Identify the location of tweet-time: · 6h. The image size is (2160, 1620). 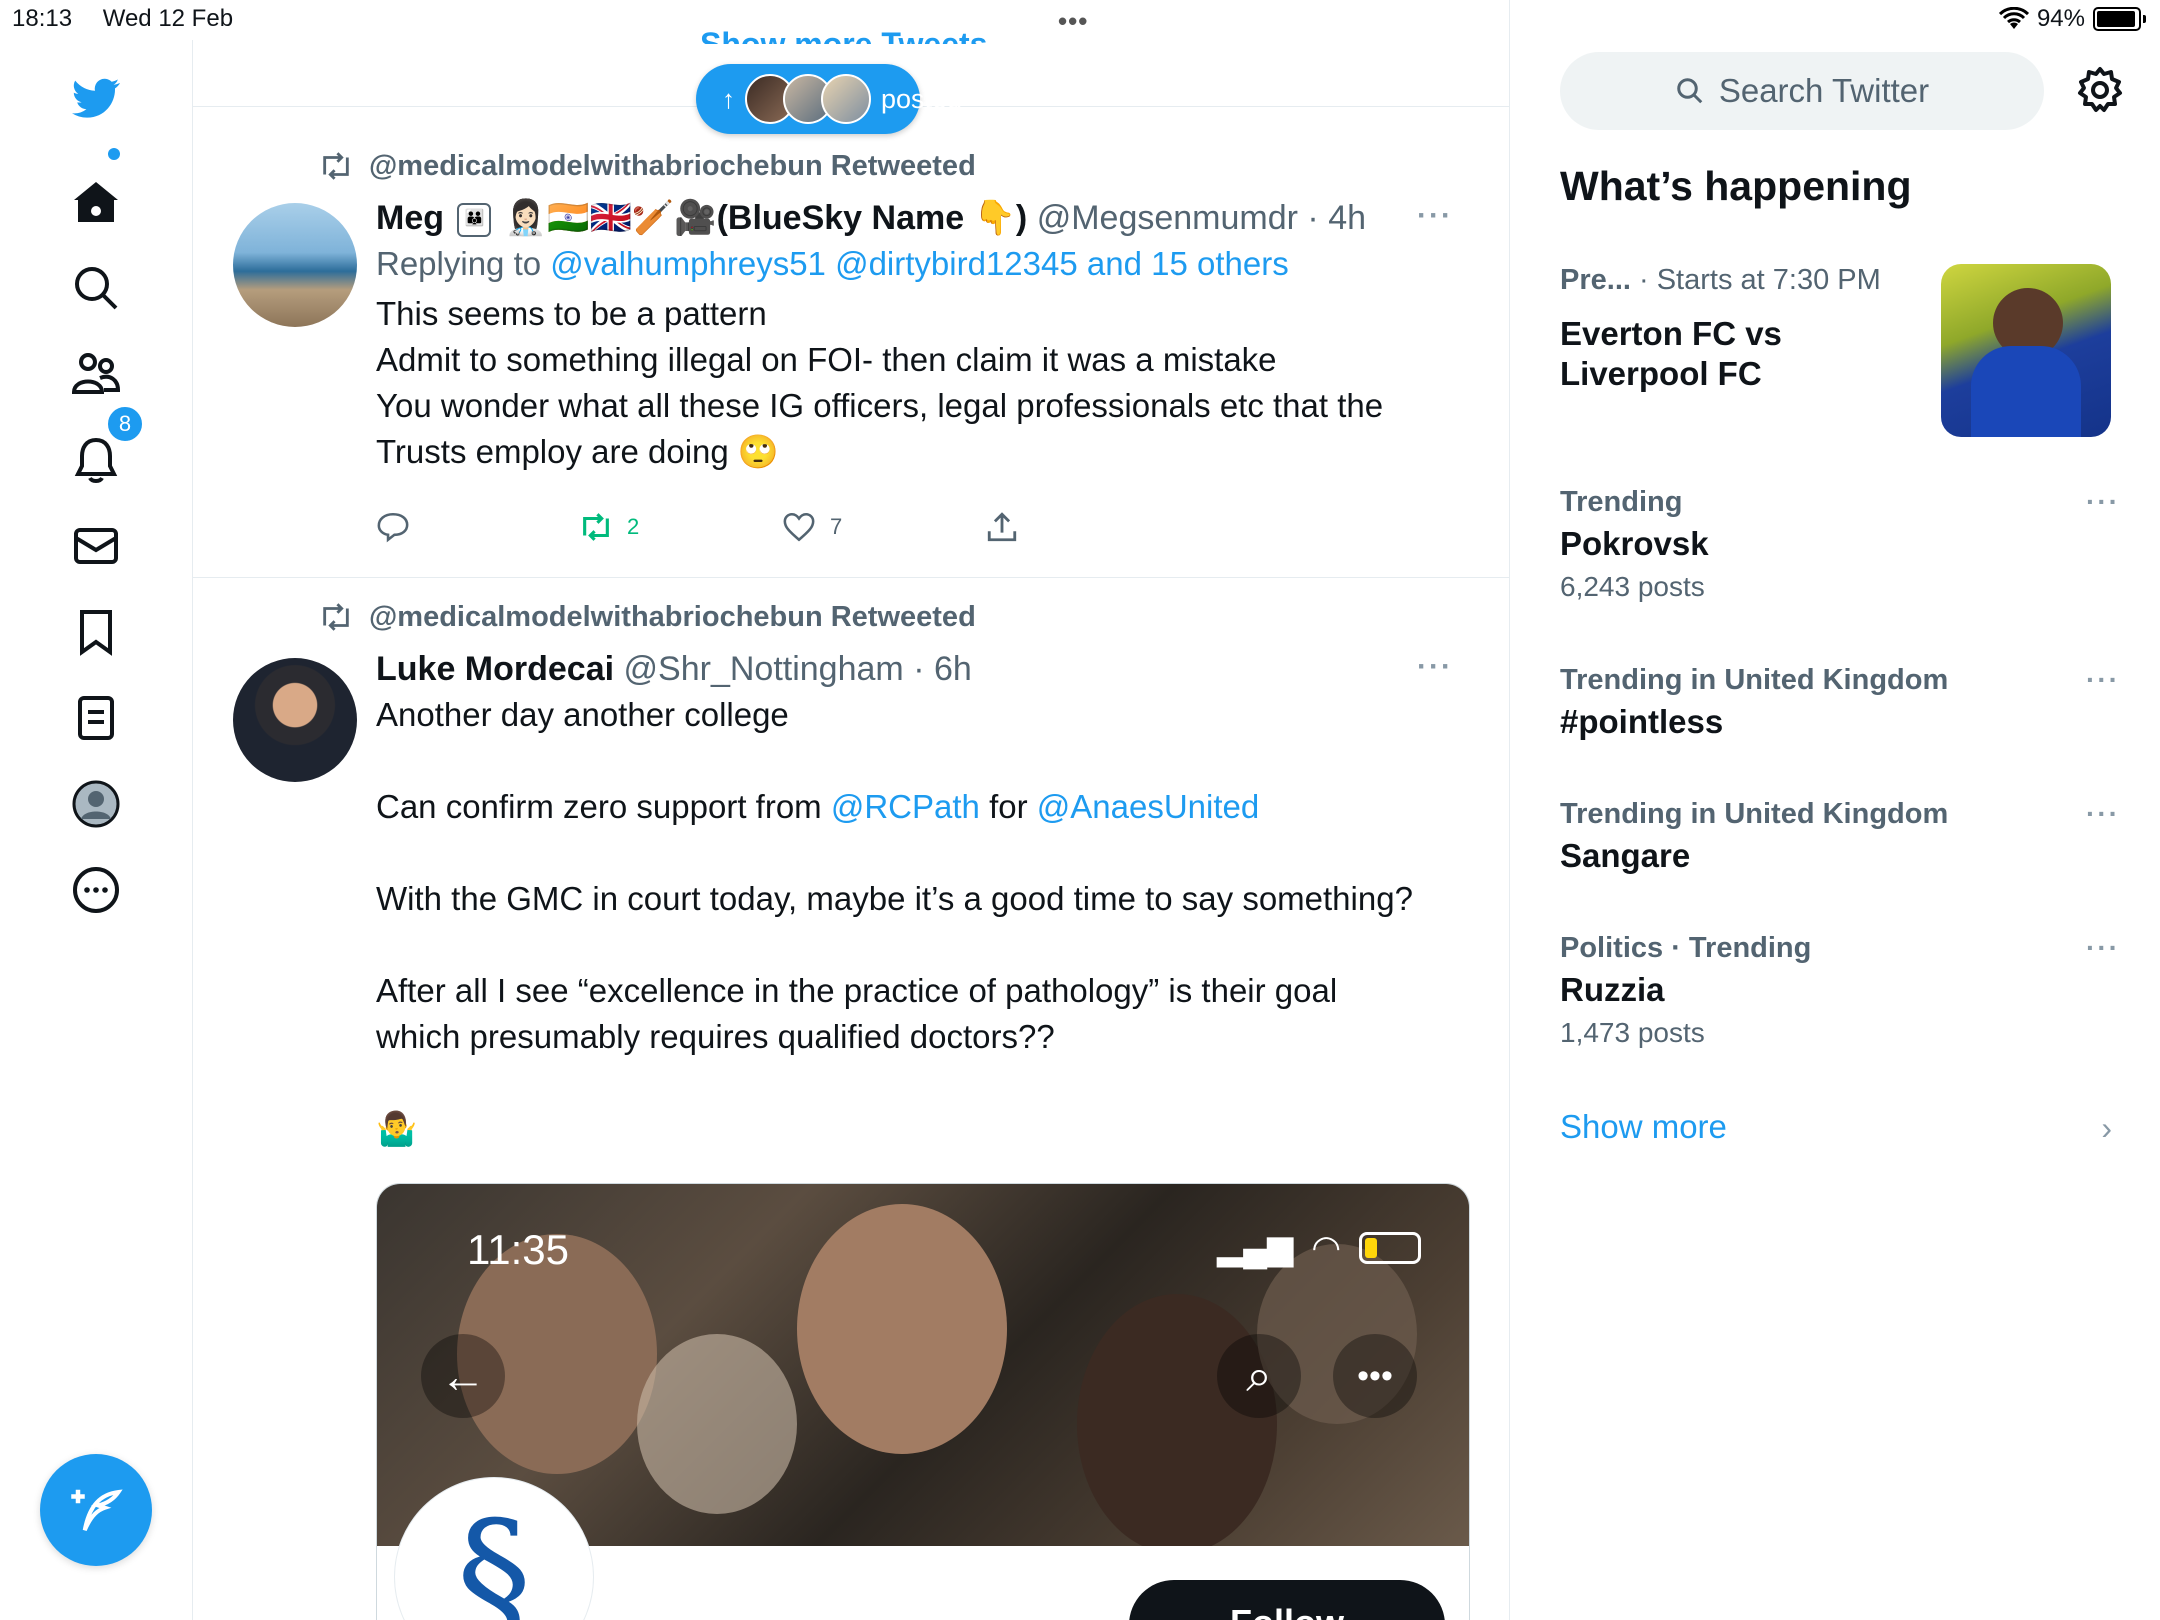
(942, 669).